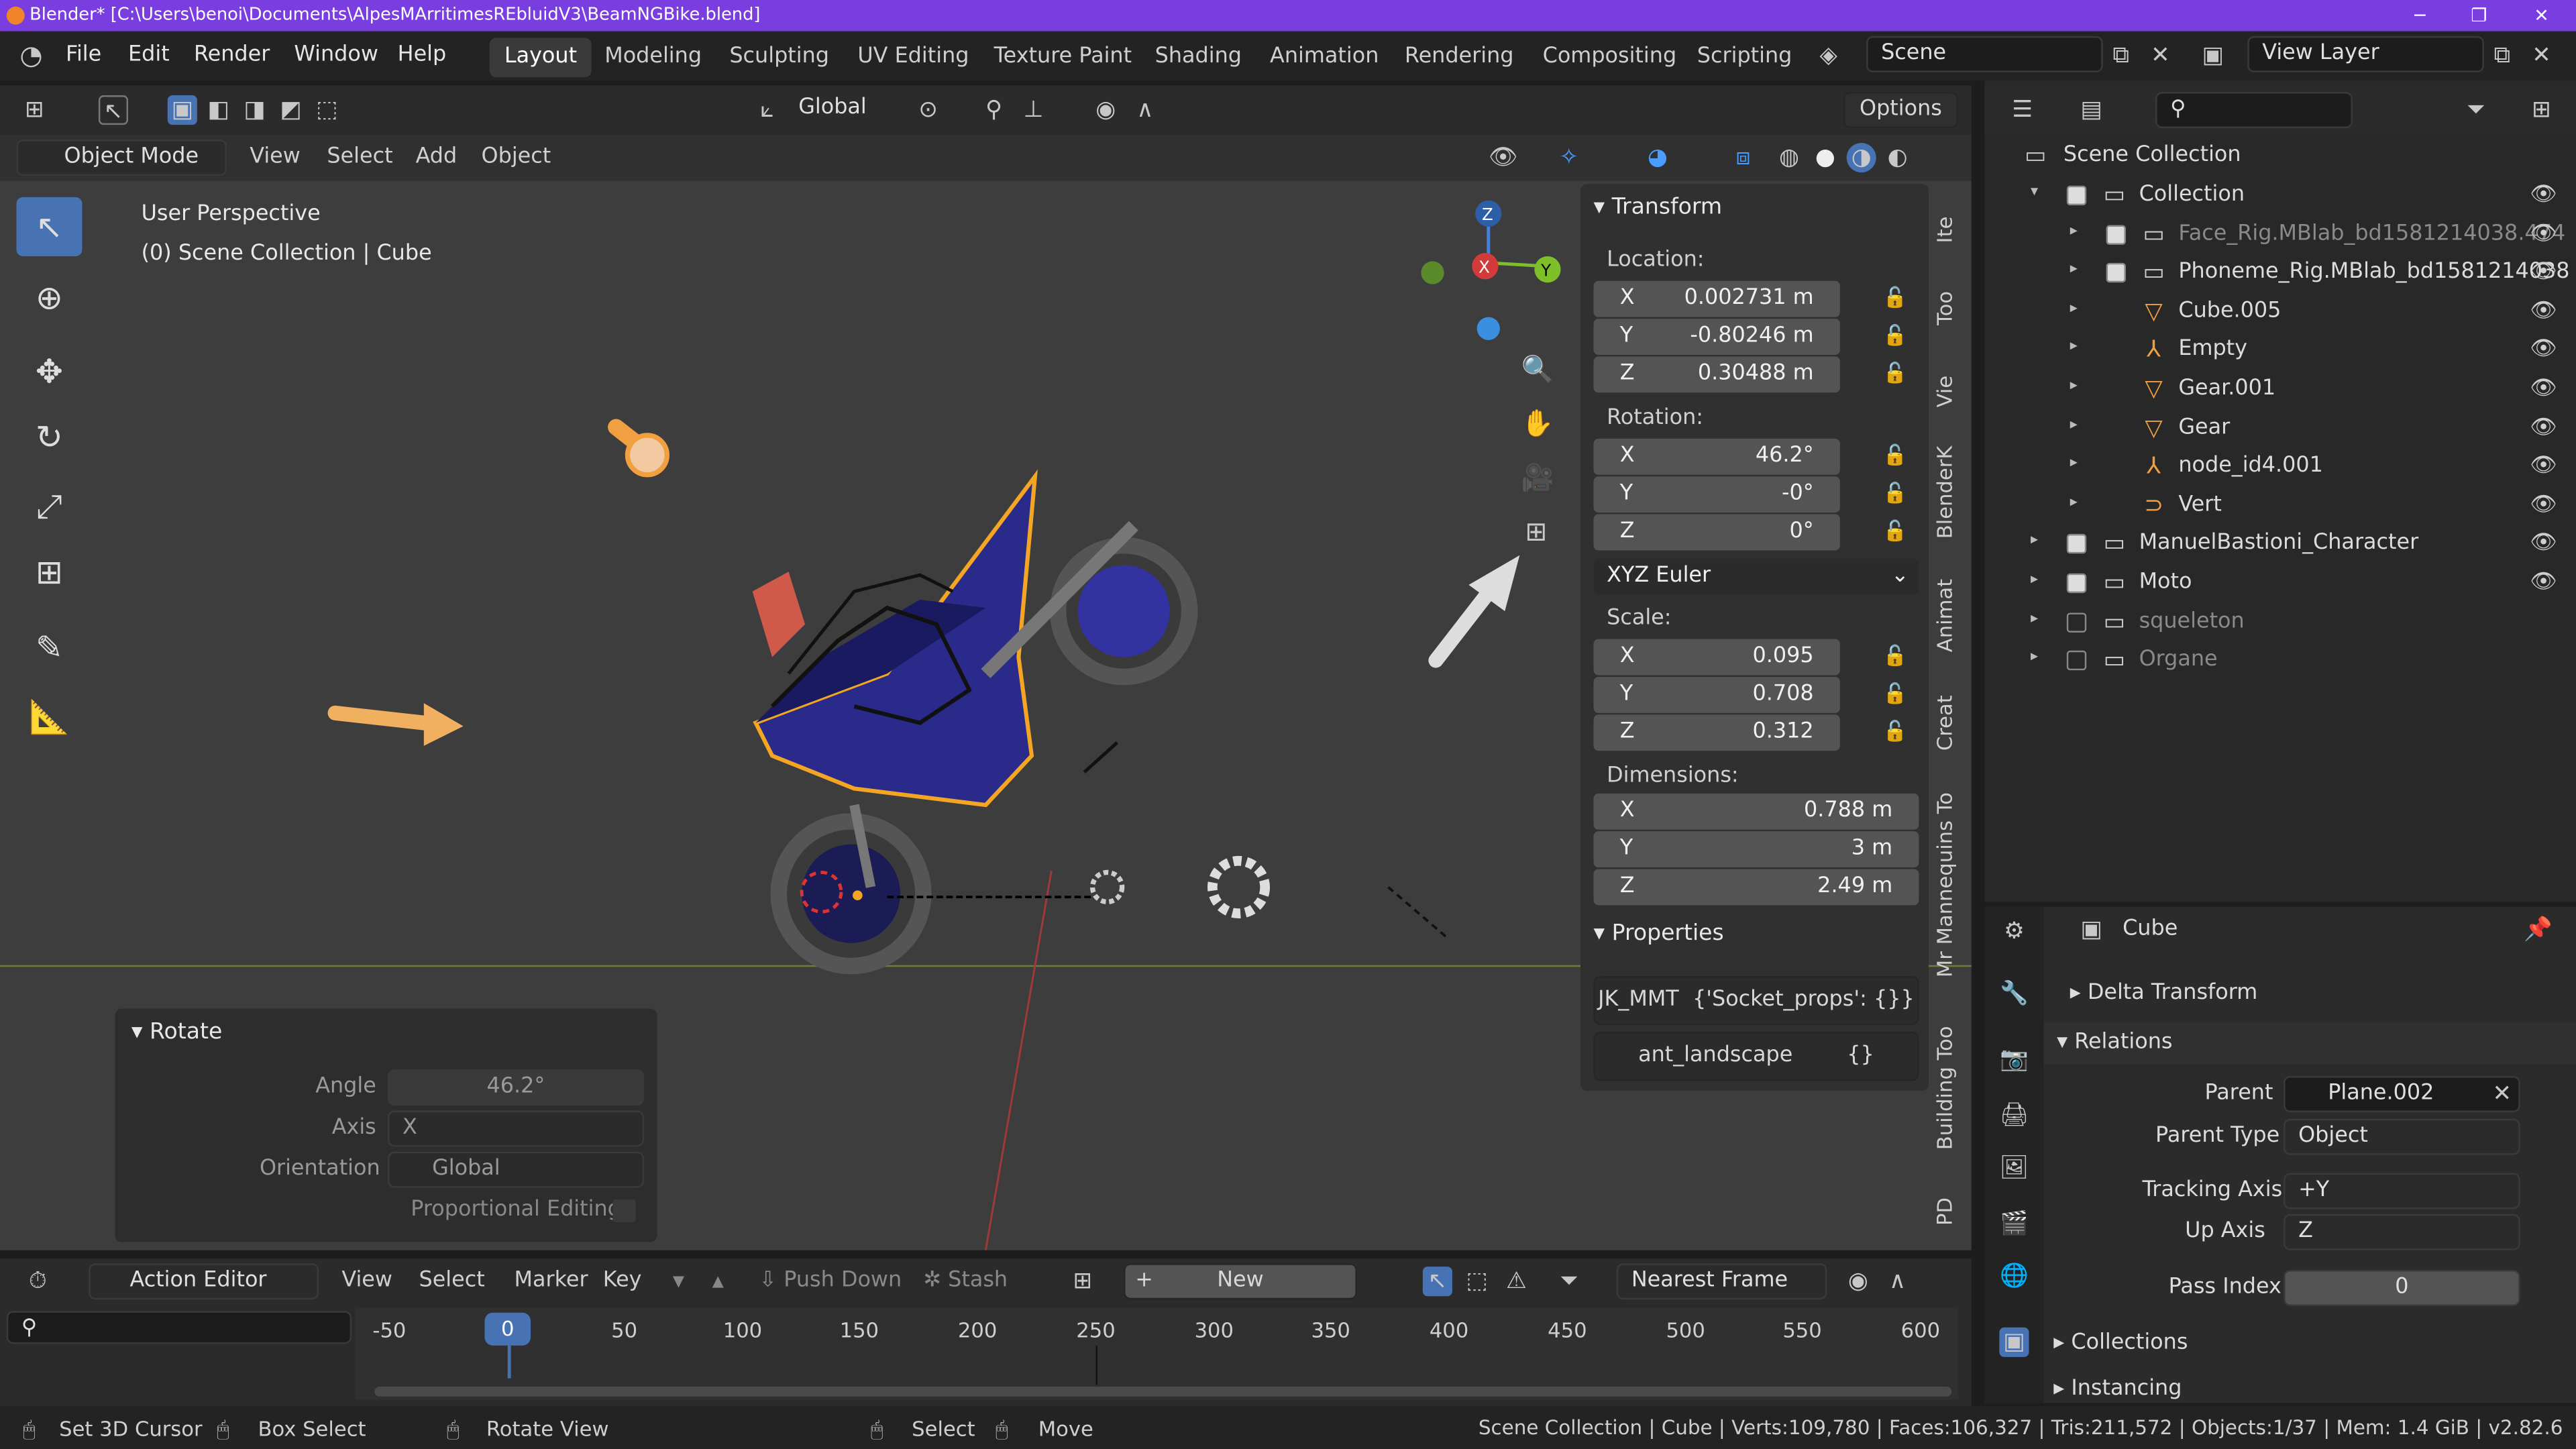 The width and height of the screenshot is (2576, 1449). Describe the element at coordinates (1063, 57) in the screenshot. I see `tab-texture-paint: Texture Paint` at that location.